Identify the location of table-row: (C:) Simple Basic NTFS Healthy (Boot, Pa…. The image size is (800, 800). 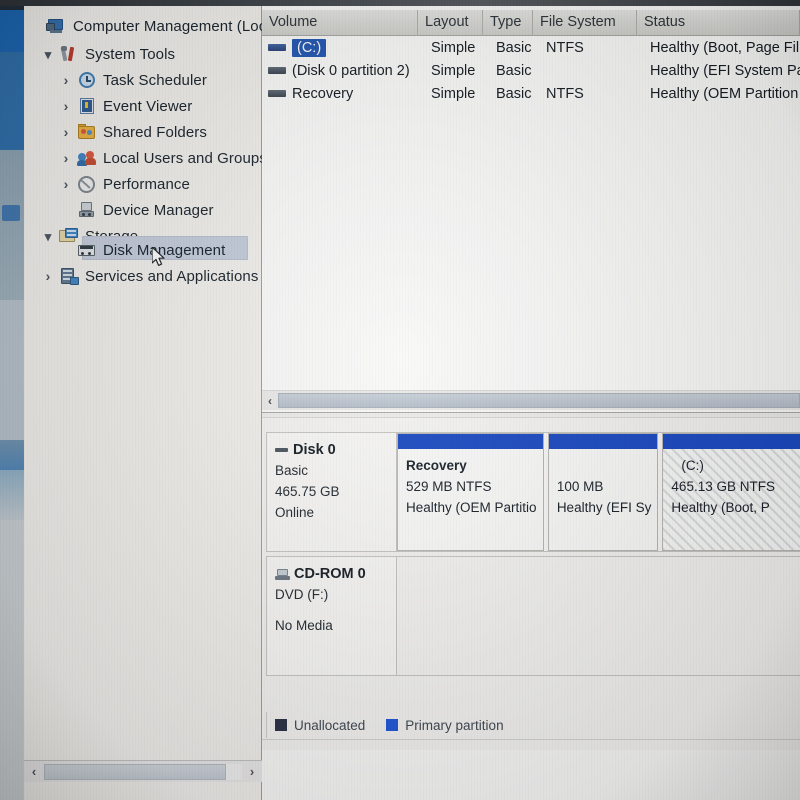
(531, 47).